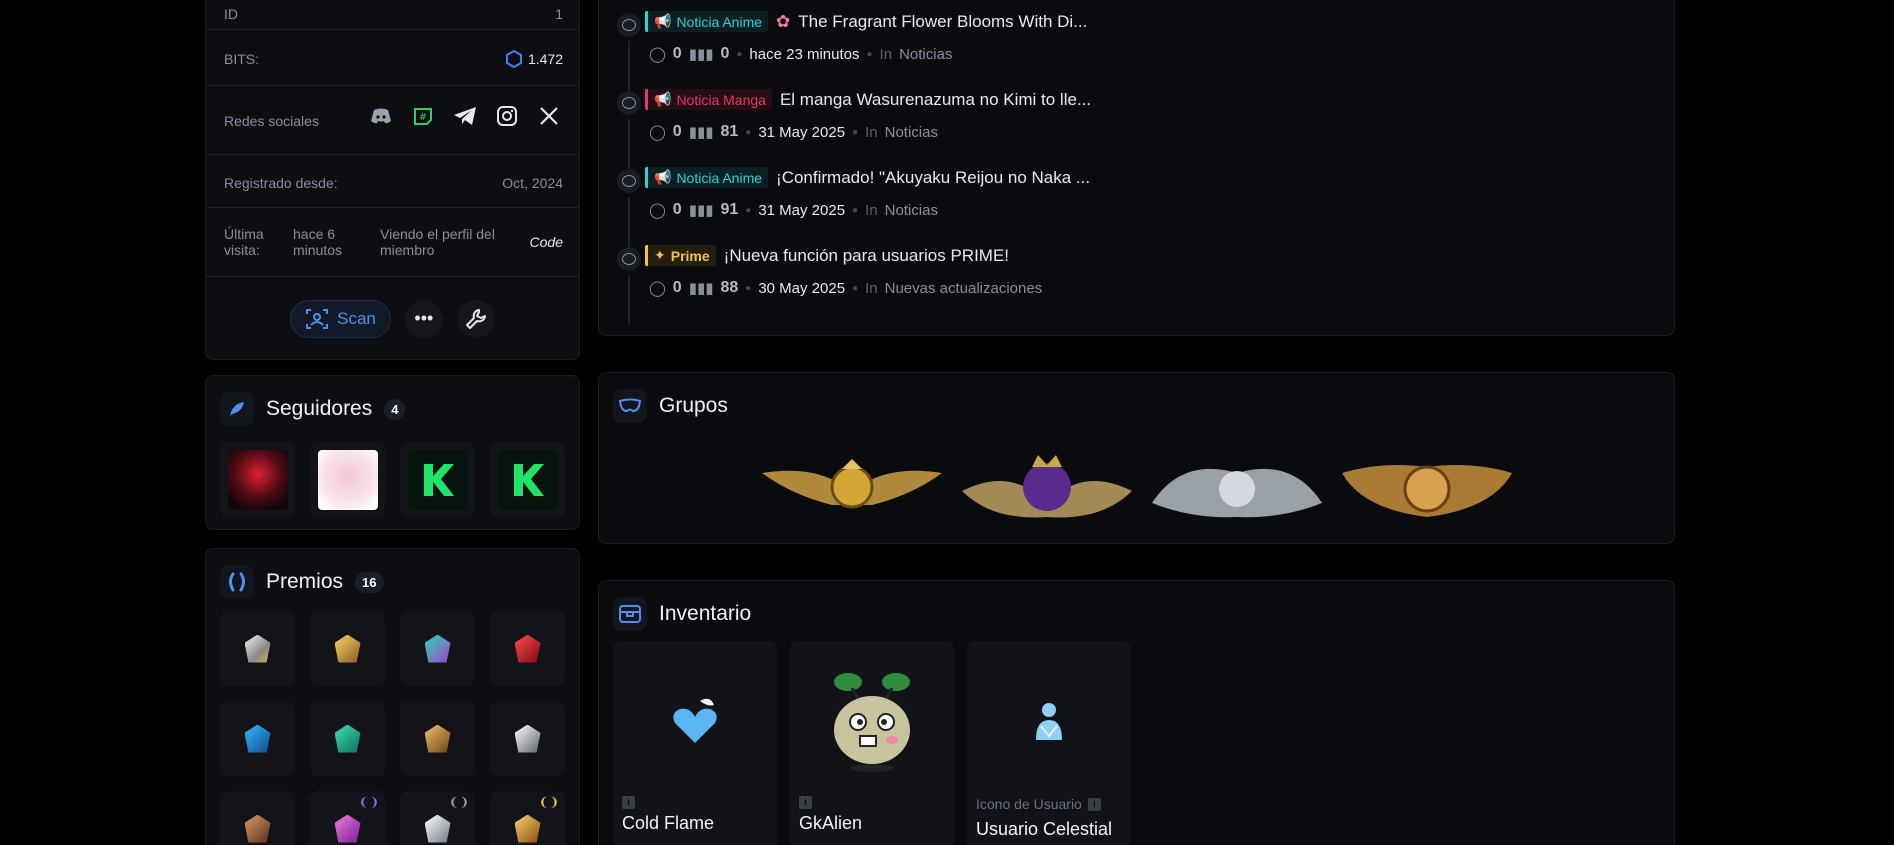  I want to click on wrench-icon, so click(475, 318).